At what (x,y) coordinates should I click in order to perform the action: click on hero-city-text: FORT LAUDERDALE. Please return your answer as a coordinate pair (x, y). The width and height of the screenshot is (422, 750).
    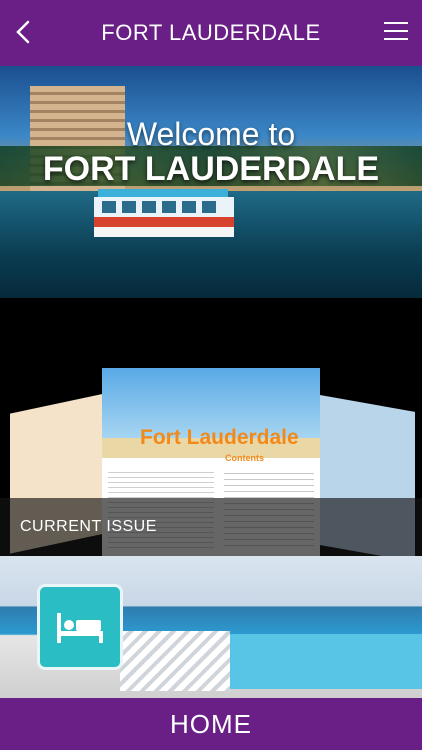
    Looking at the image, I should click on (211, 169).